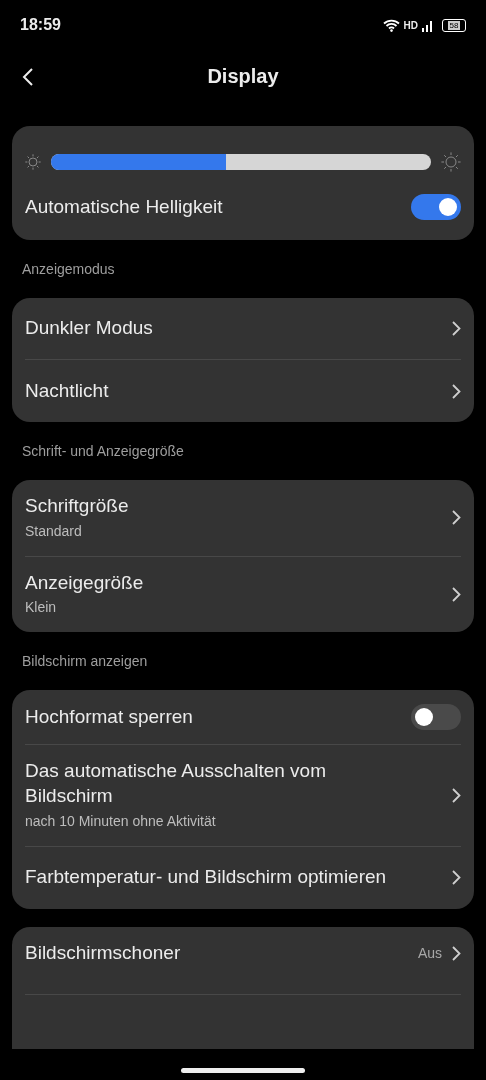  I want to click on status-time: 18:59, so click(40, 25).